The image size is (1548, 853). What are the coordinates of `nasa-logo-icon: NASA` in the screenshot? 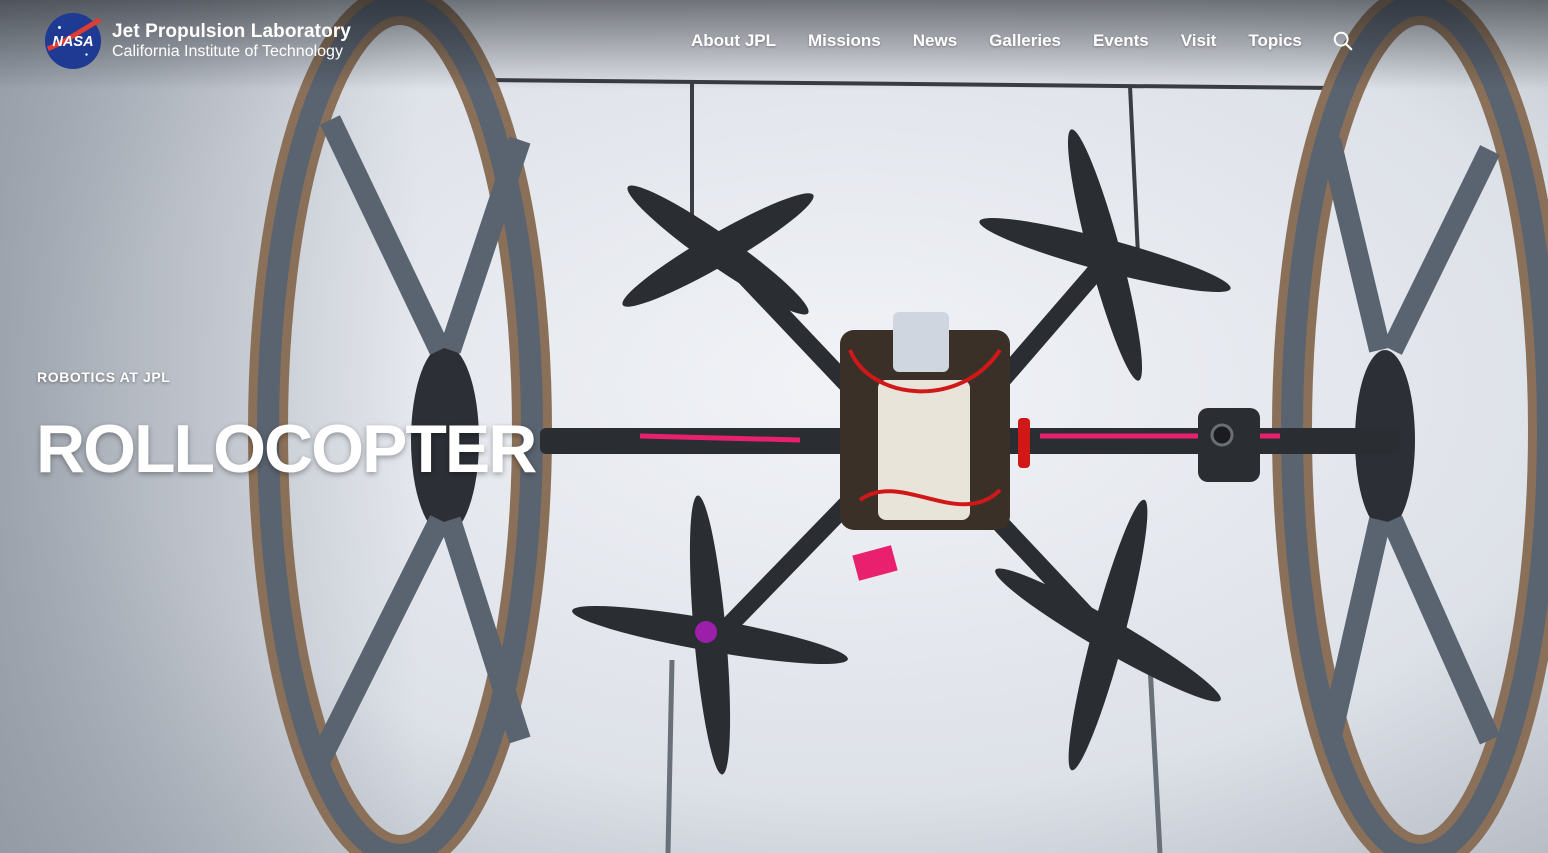 It's located at (73, 41).